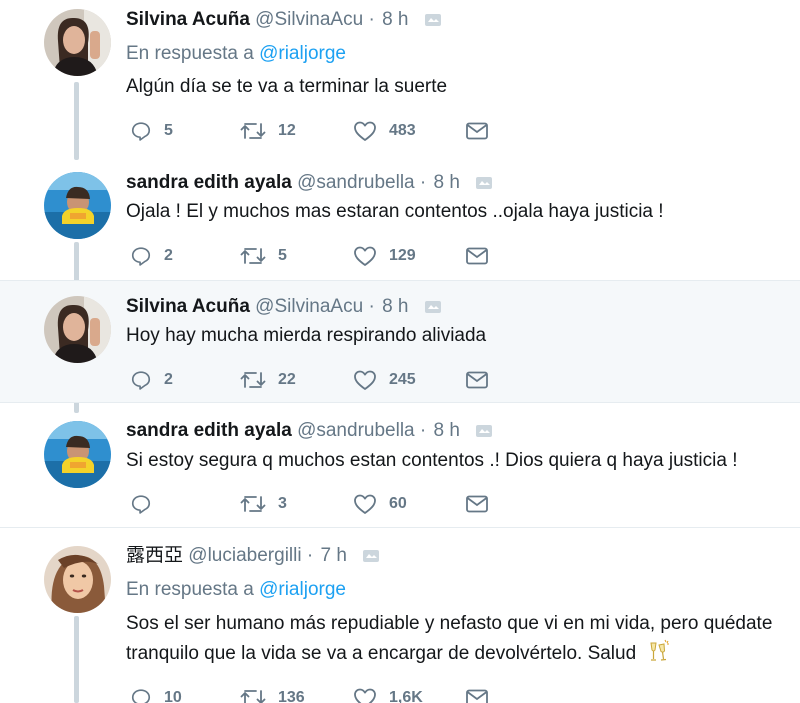  Describe the element at coordinates (287, 130) in the screenshot. I see `retweet-count: 12` at that location.